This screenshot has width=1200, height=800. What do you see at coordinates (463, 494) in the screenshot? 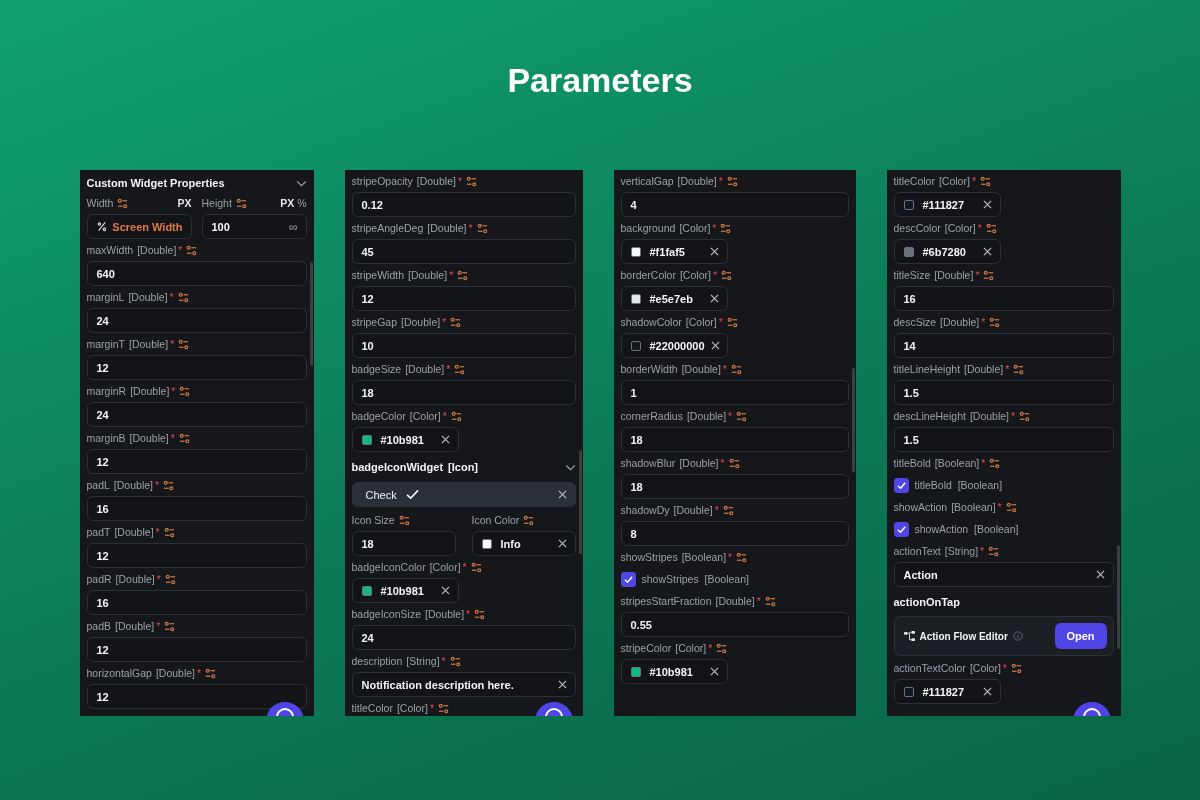
I see `icon-picker: Check` at bounding box center [463, 494].